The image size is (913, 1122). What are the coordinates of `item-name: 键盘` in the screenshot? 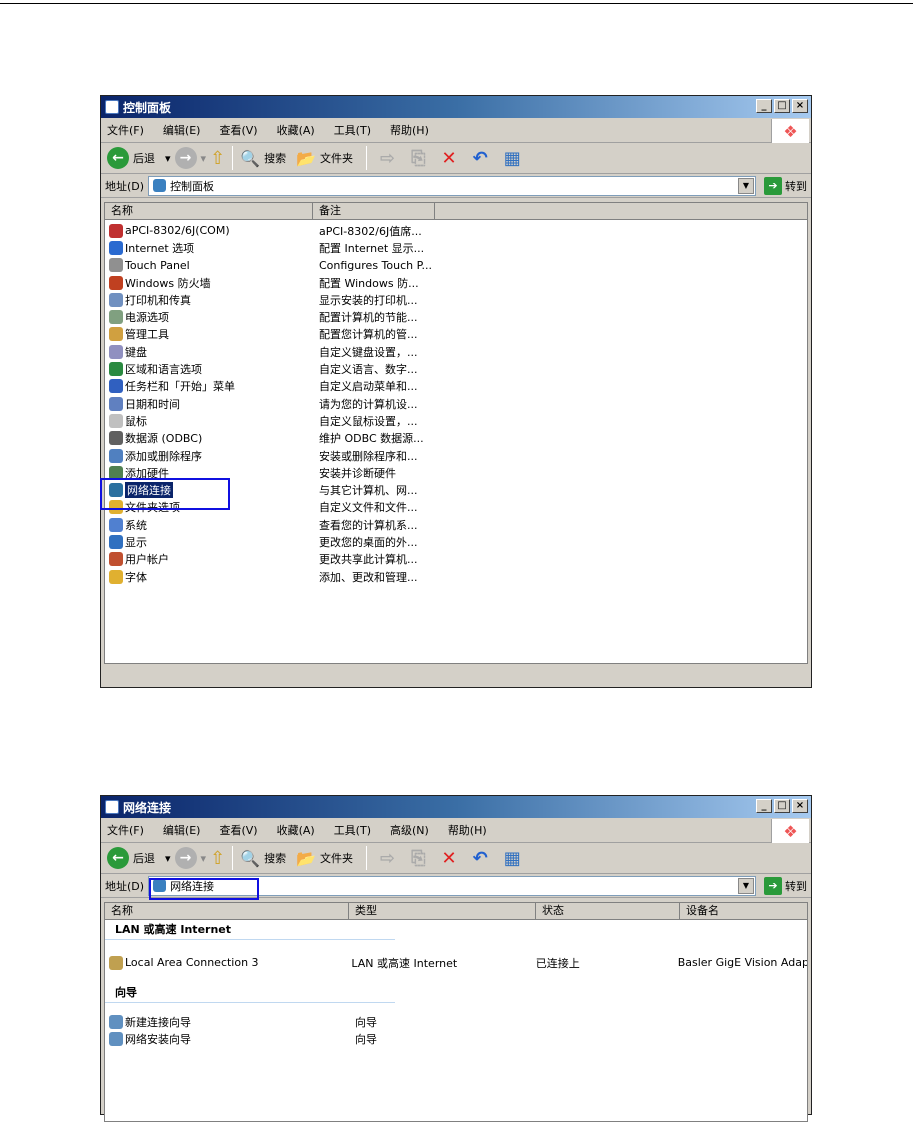 It's located at (136, 352).